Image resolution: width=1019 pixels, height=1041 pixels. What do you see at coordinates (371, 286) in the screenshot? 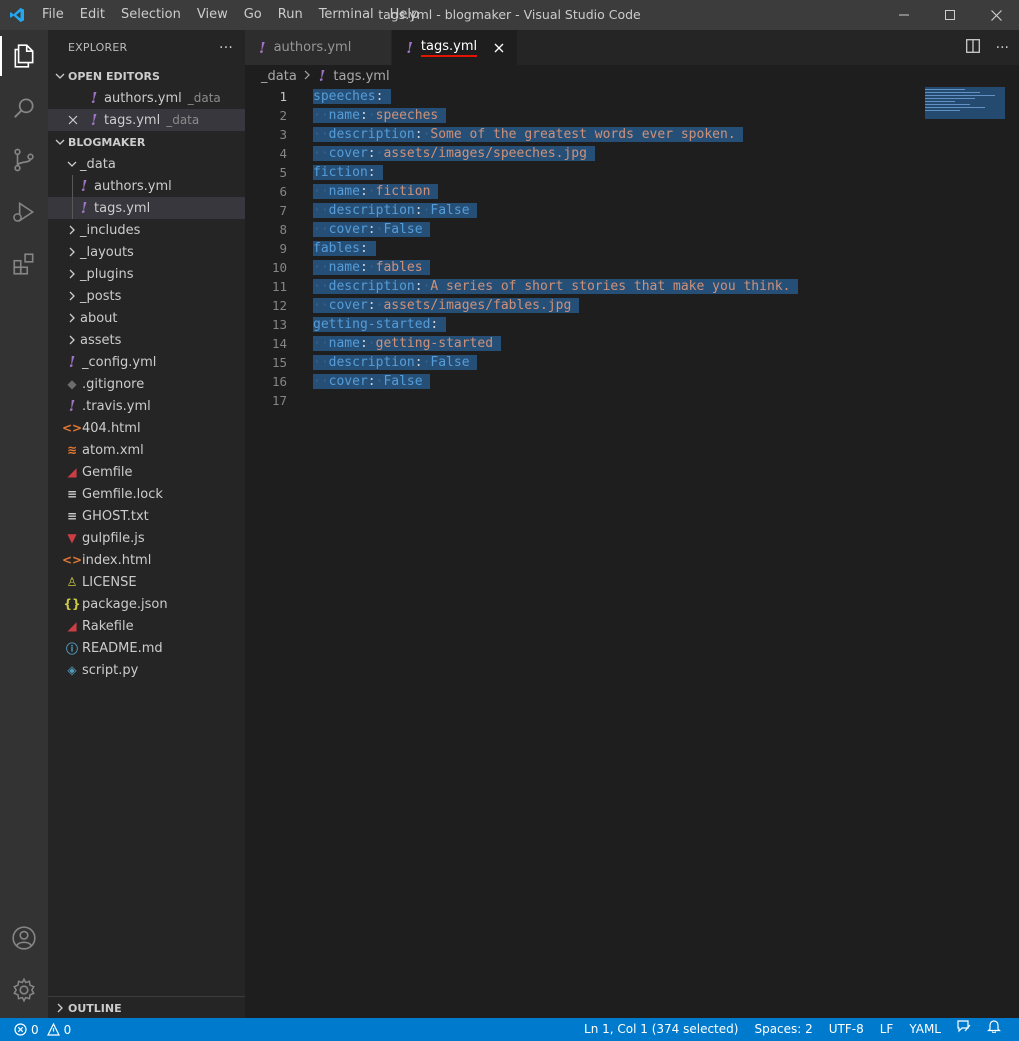
I see `yaml-key: description` at bounding box center [371, 286].